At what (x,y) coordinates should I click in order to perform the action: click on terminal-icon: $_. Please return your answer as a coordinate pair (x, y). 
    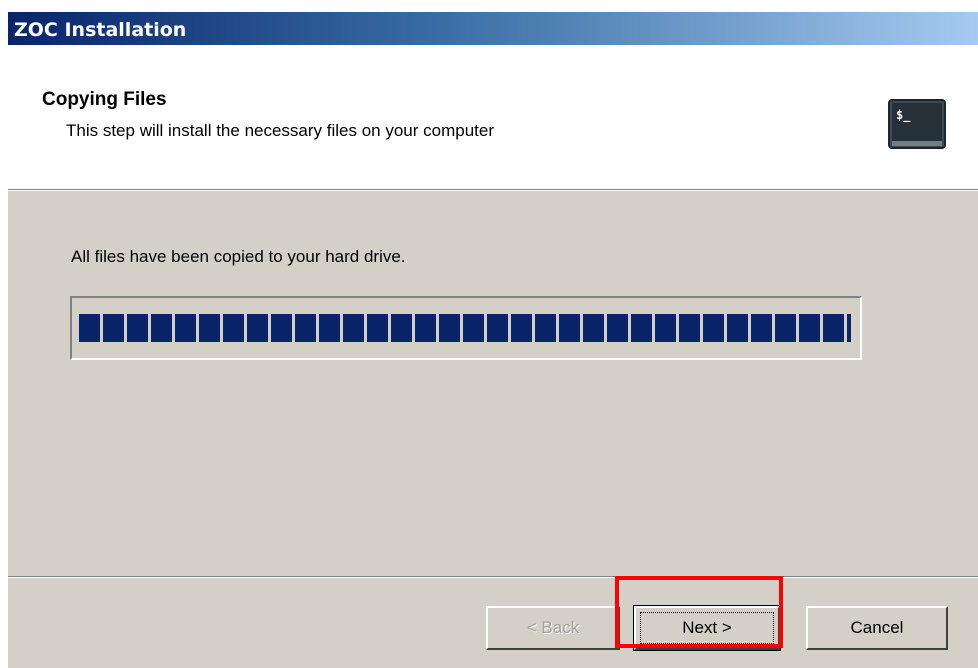
    Looking at the image, I should click on (917, 124).